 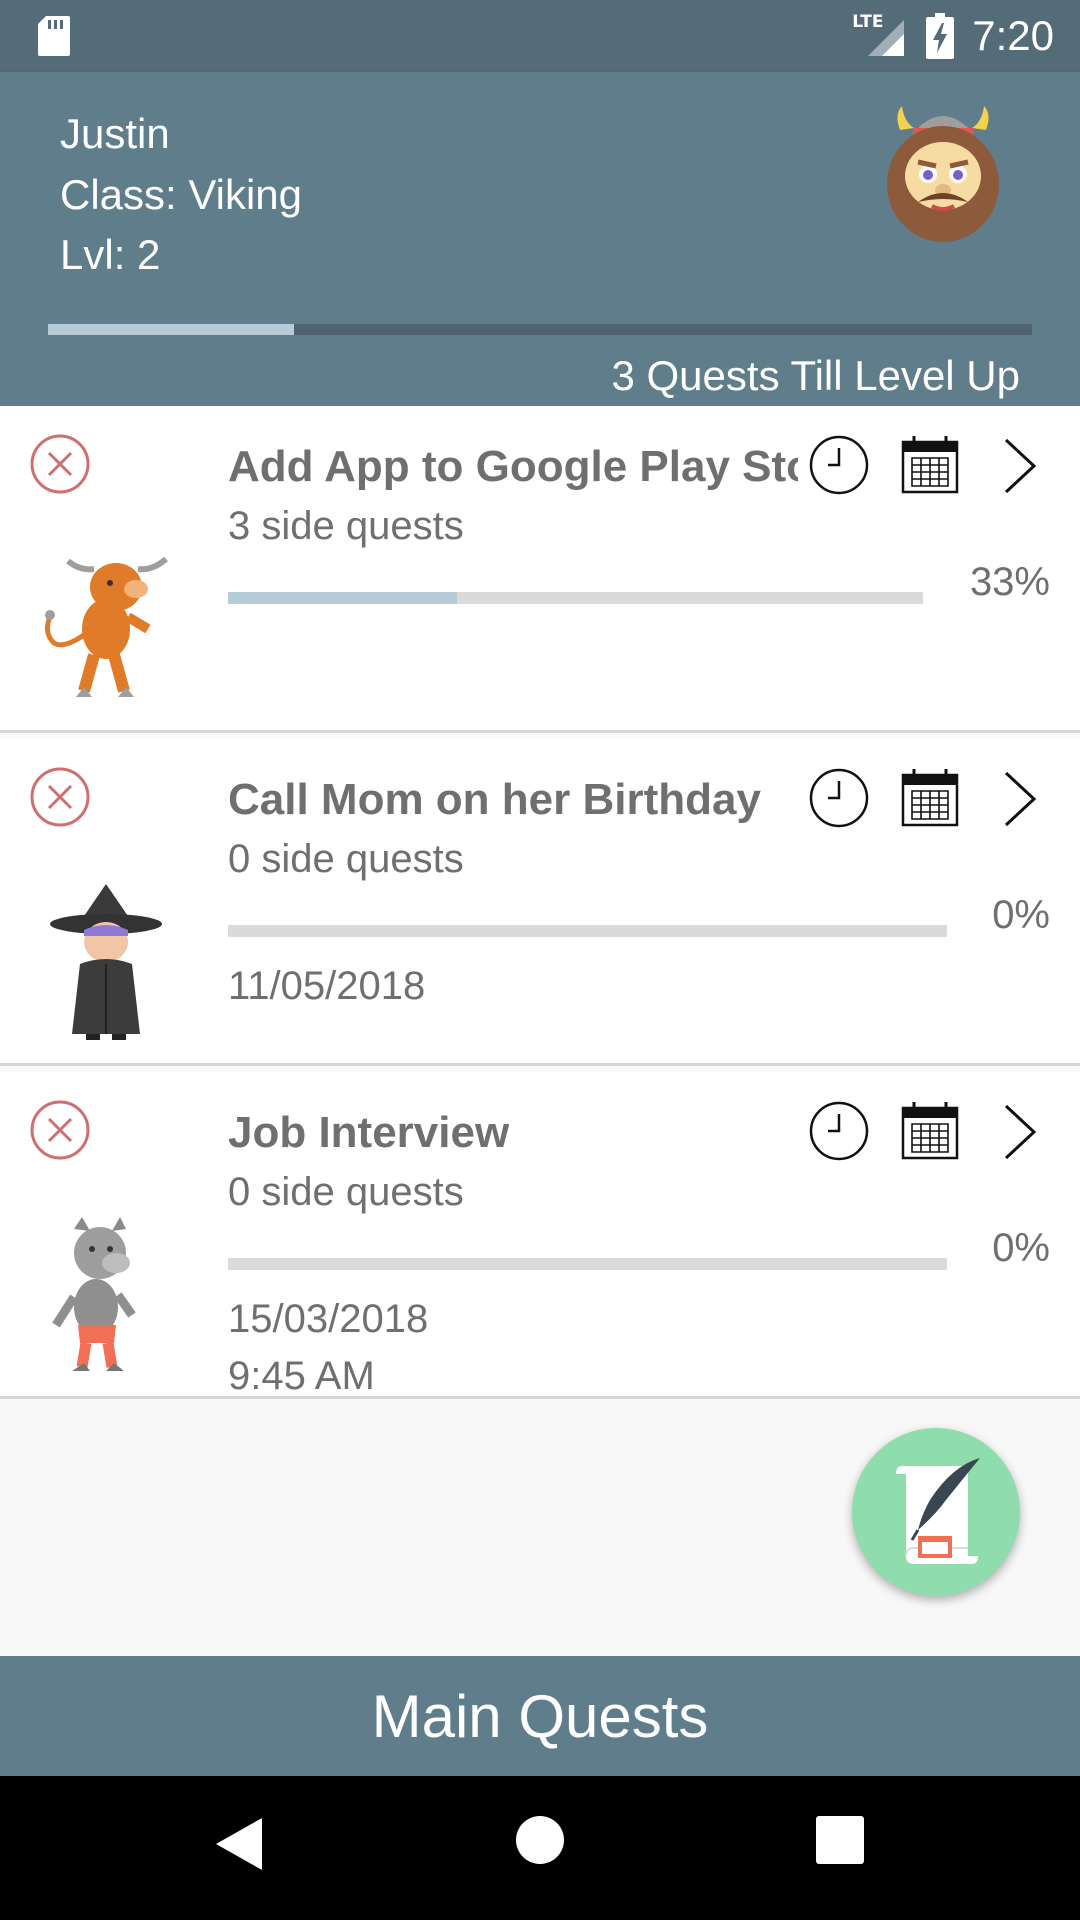 What do you see at coordinates (1013, 35) in the screenshot?
I see `status-clock: 7:20` at bounding box center [1013, 35].